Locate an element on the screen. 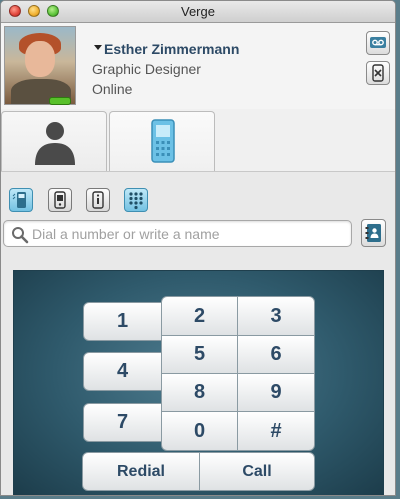  phone-dial-icon is located at coordinates (19, 200).